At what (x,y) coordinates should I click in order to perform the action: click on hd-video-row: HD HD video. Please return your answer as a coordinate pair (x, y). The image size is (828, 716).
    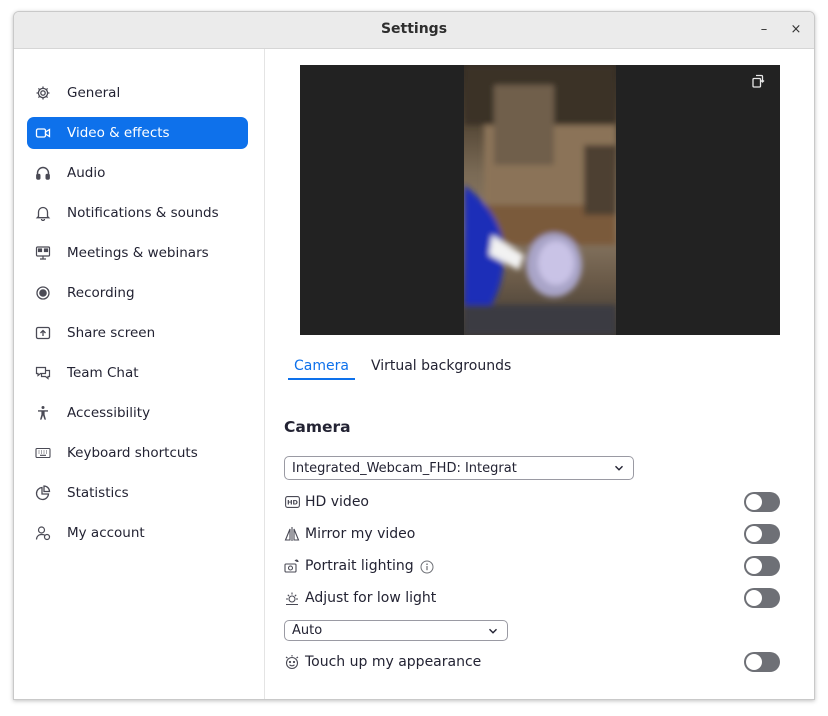
    Looking at the image, I should click on (532, 502).